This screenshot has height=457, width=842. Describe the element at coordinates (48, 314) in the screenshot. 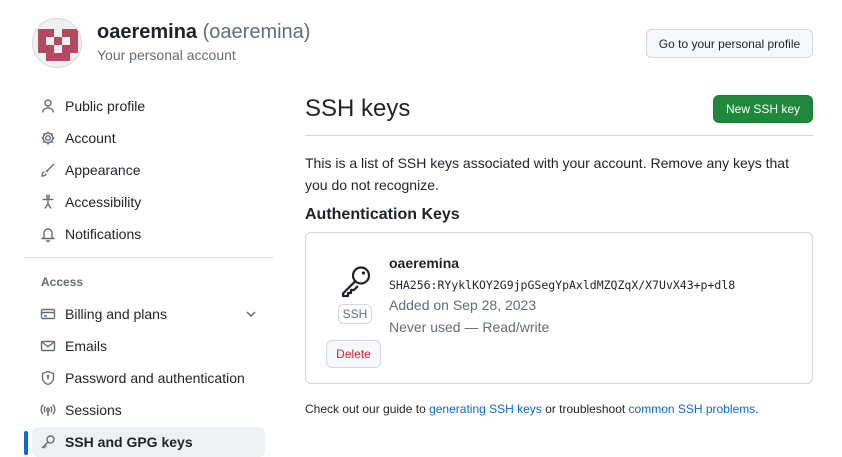

I see `credit-card-icon` at that location.